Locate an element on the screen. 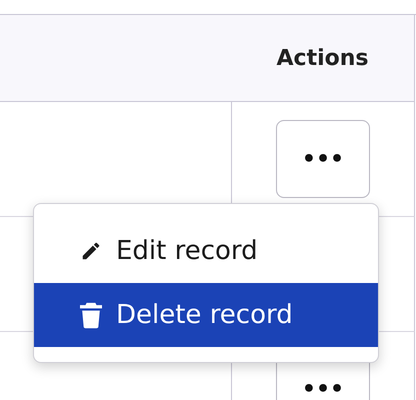 The width and height of the screenshot is (416, 400). column-header: Actions is located at coordinates (323, 58).